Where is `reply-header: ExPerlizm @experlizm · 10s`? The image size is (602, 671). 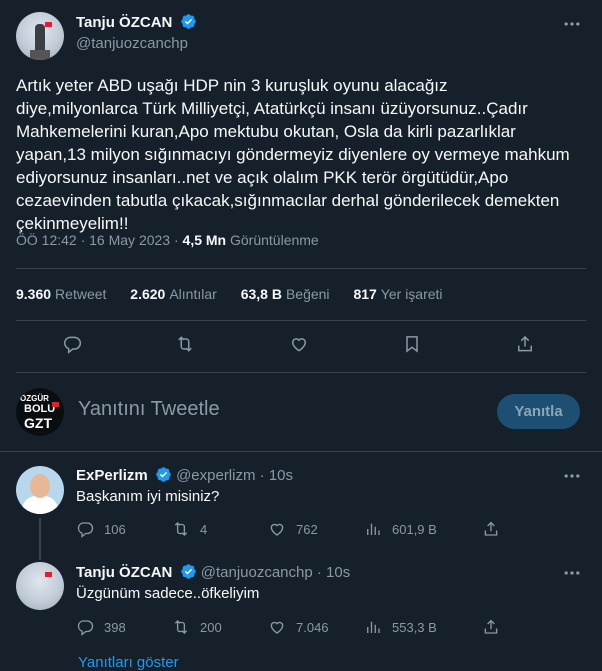 reply-header: ExPerlizm @experlizm · 10s is located at coordinates (184, 475).